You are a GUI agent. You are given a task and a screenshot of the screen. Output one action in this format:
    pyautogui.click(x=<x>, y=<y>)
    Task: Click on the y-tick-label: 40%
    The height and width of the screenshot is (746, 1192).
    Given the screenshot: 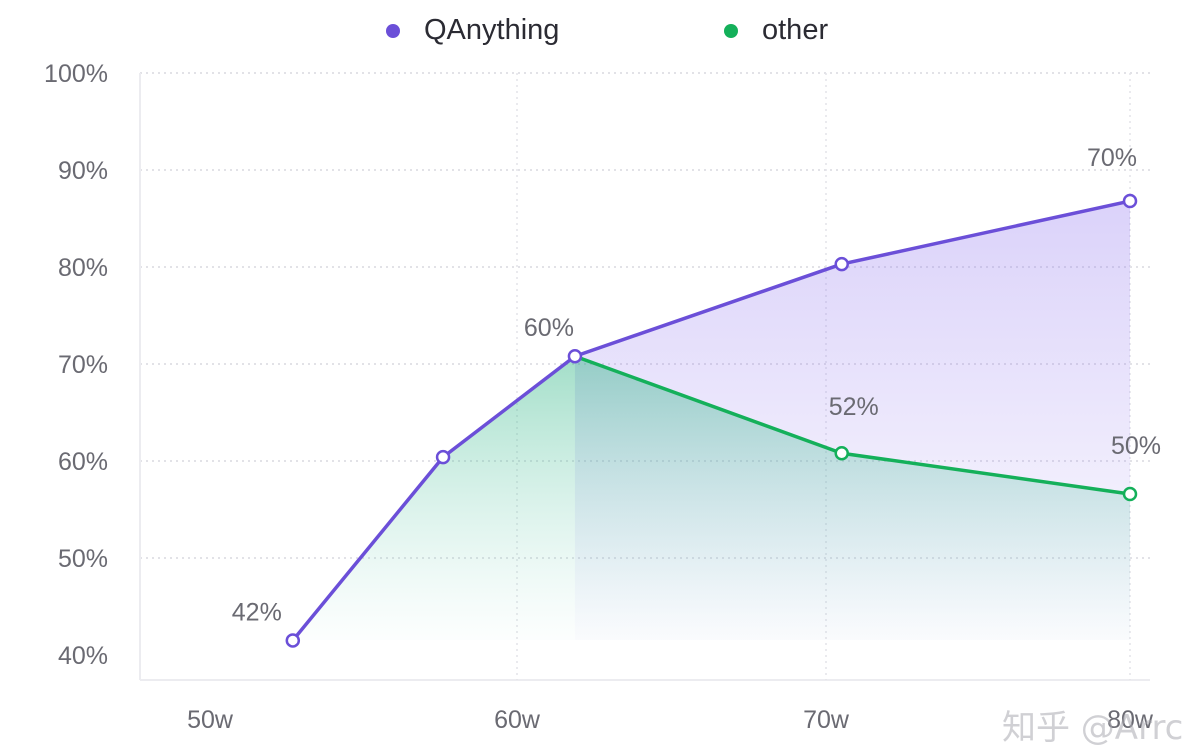 What is the action you would take?
    pyautogui.click(x=83, y=656)
    